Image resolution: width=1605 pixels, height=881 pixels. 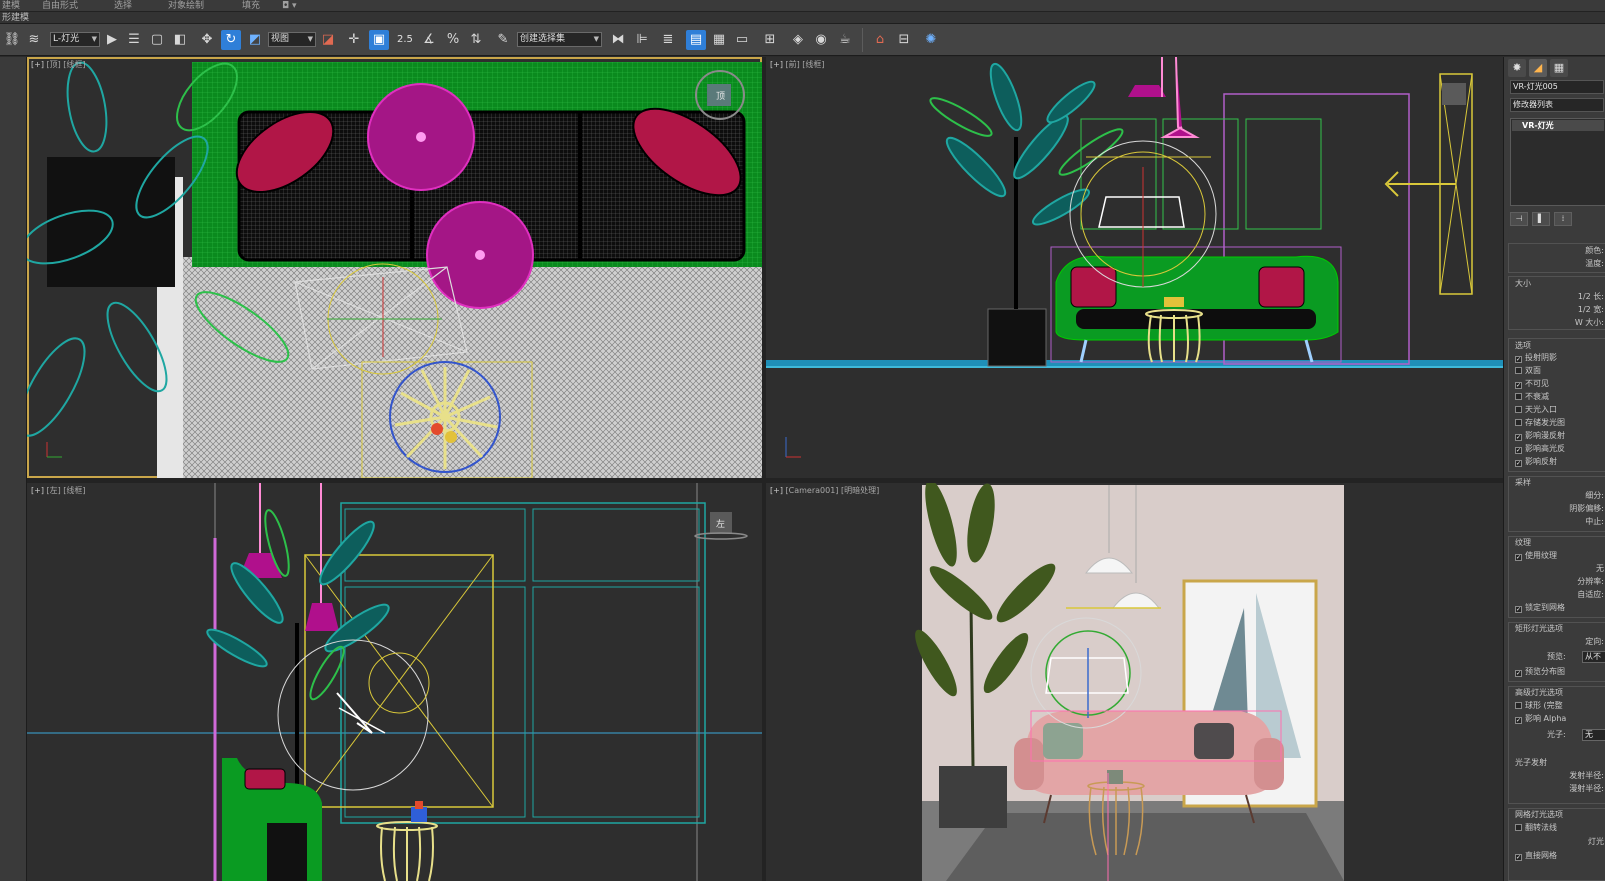 I want to click on ribbon-tab-populate: 填充, so click(x=251, y=6).